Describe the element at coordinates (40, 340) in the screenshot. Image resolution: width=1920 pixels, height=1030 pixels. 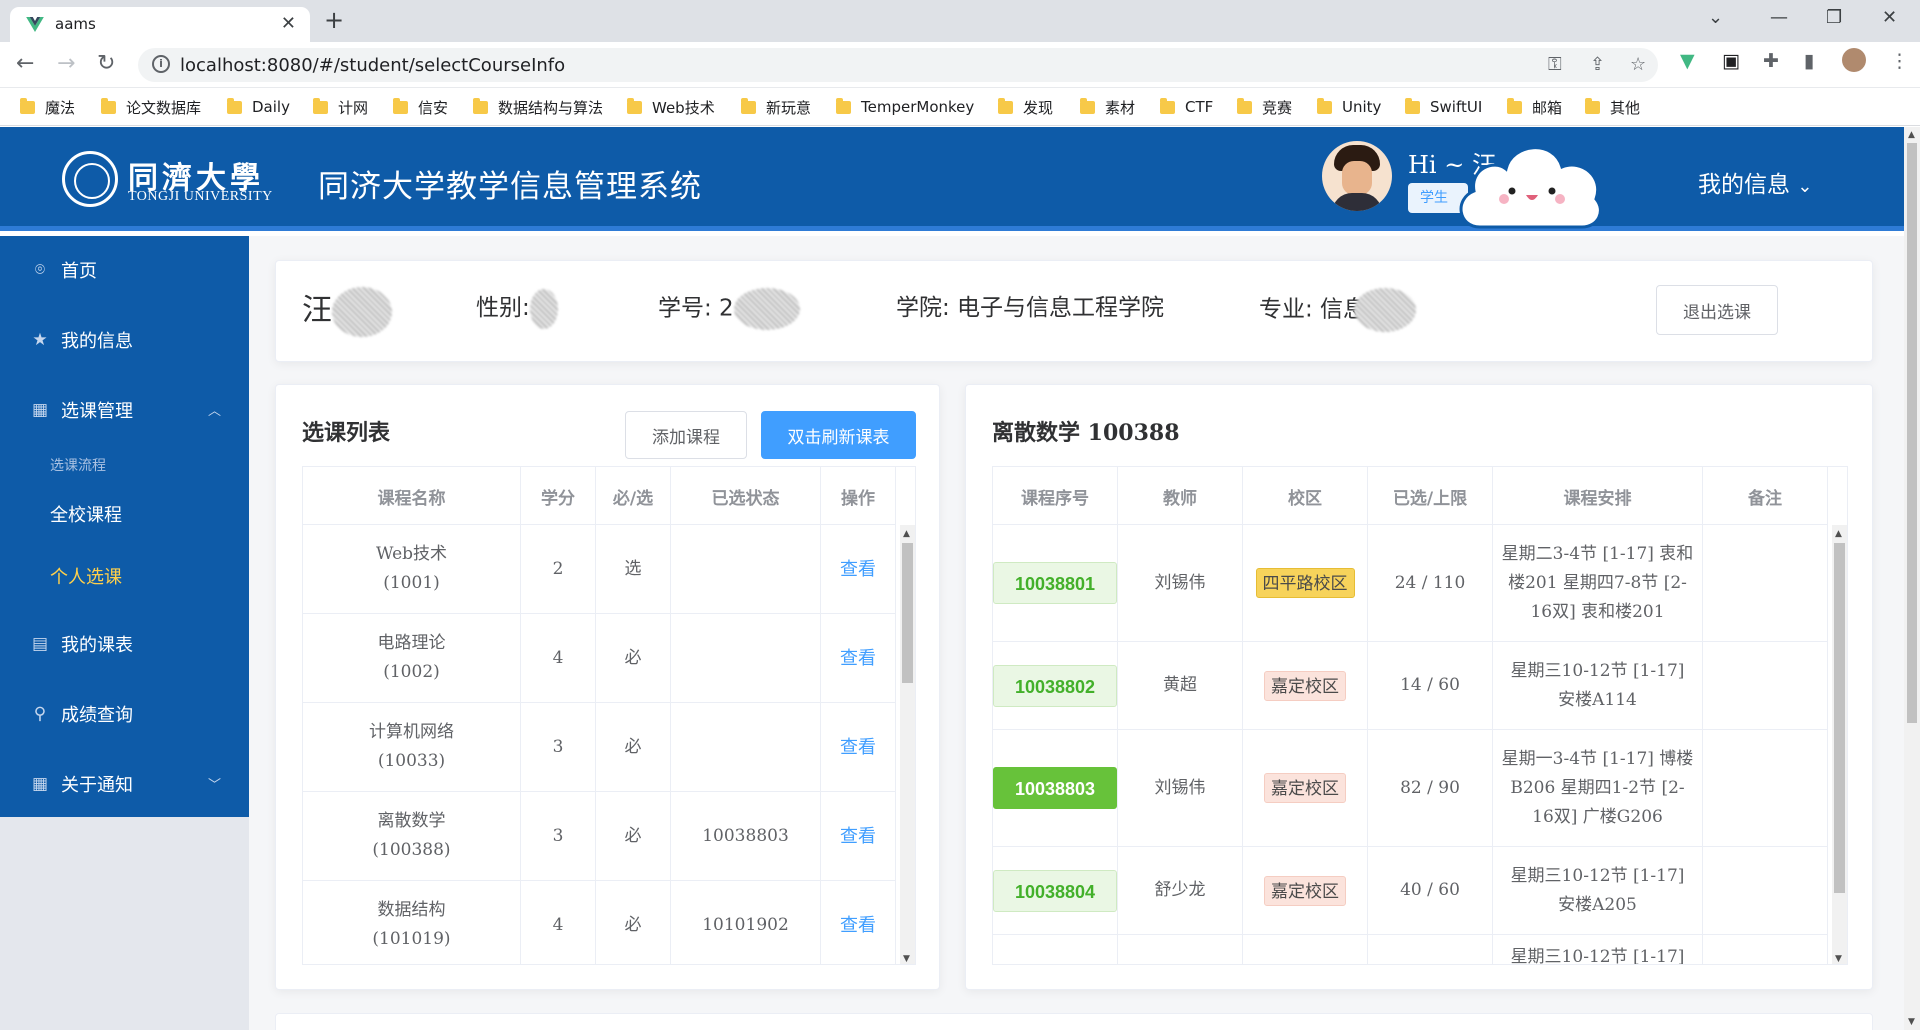
I see `star-icon: ★` at that location.